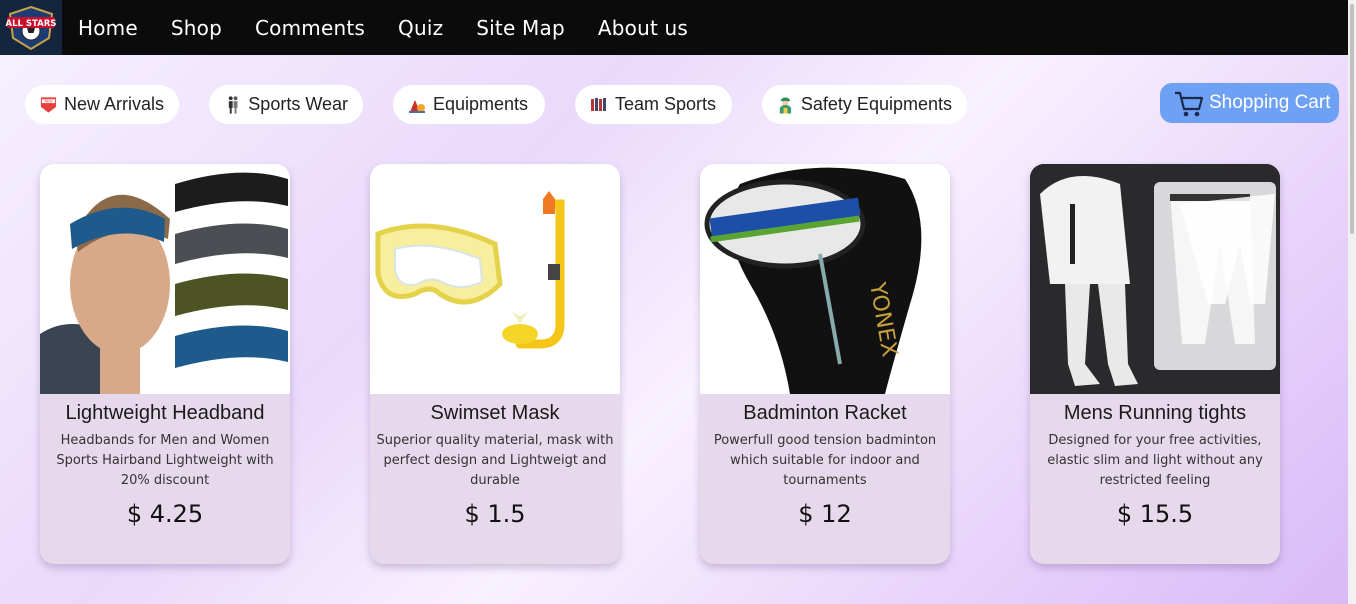 This screenshot has height=604, width=1356. Describe the element at coordinates (196, 28) in the screenshot. I see `nav-link-shop: Shop` at that location.